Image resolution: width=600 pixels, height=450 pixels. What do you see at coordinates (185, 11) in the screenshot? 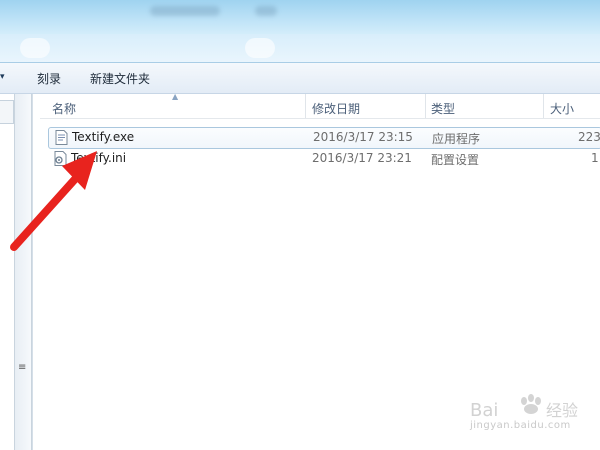
I see `title-blur` at bounding box center [185, 11].